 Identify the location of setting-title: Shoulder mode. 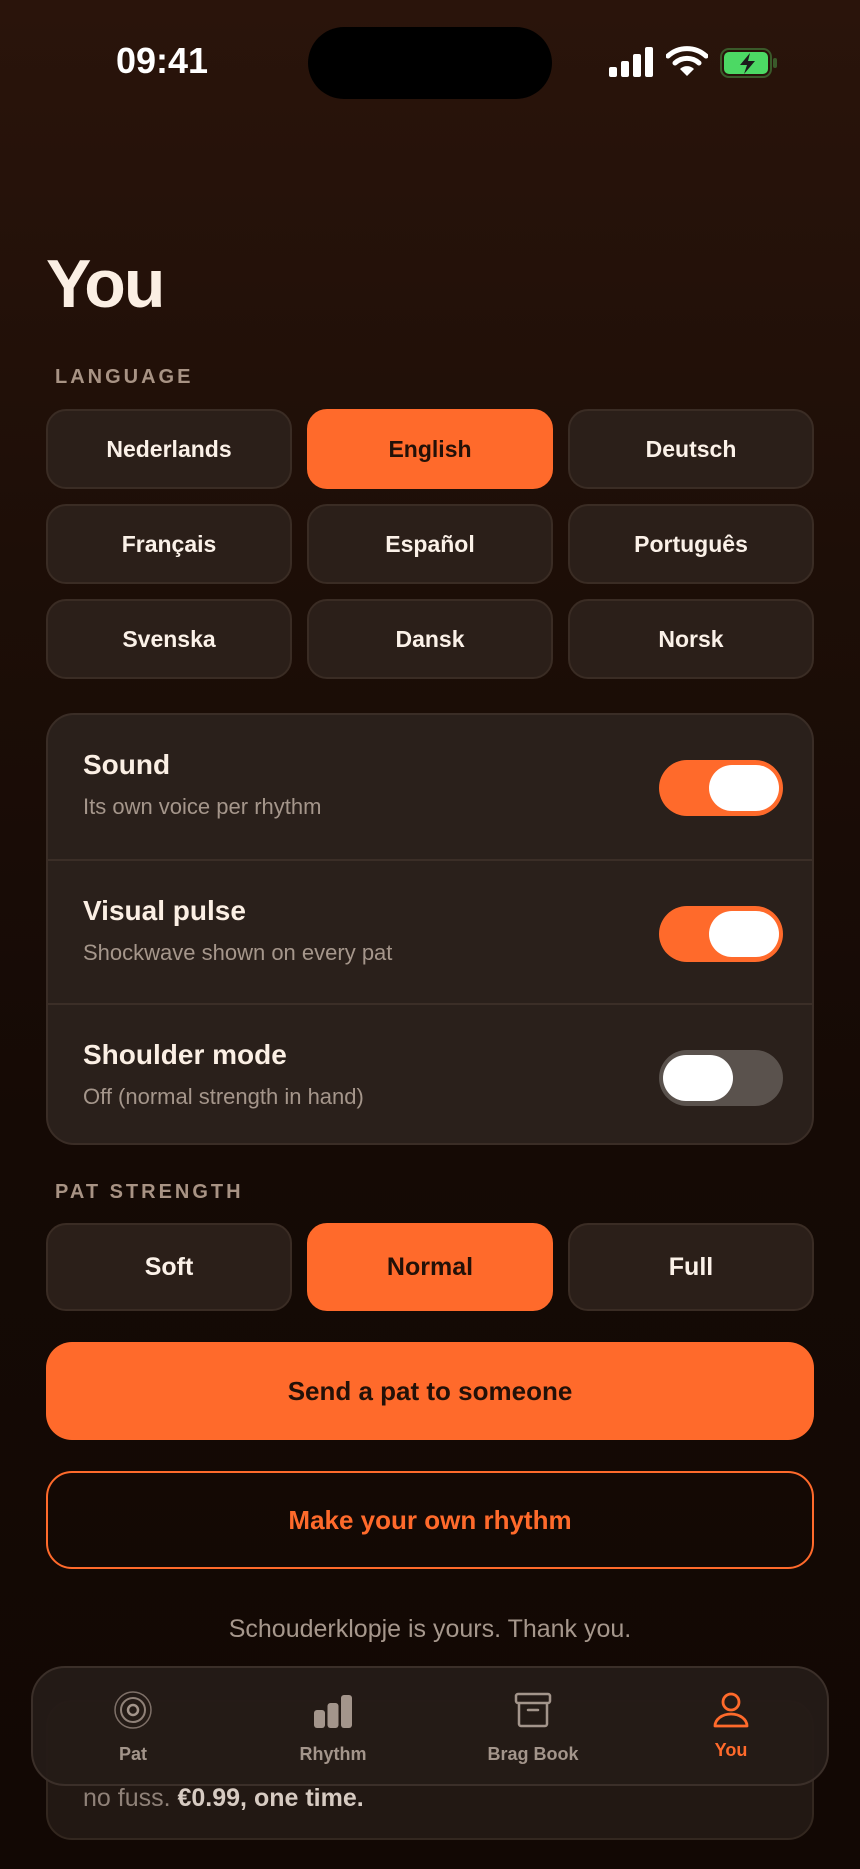
(185, 1054).